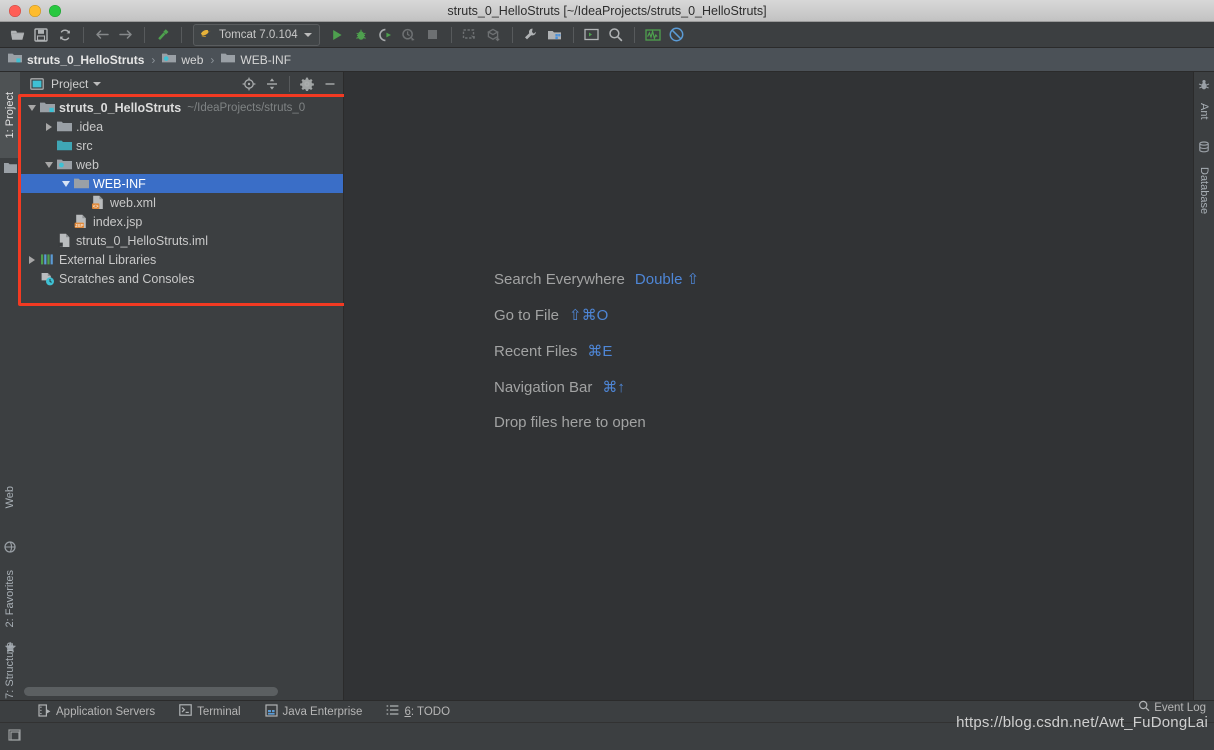 This screenshot has width=1214, height=750. What do you see at coordinates (596, 360) in the screenshot?
I see `hint-recent-files: Recent Files ⌘E` at bounding box center [596, 360].